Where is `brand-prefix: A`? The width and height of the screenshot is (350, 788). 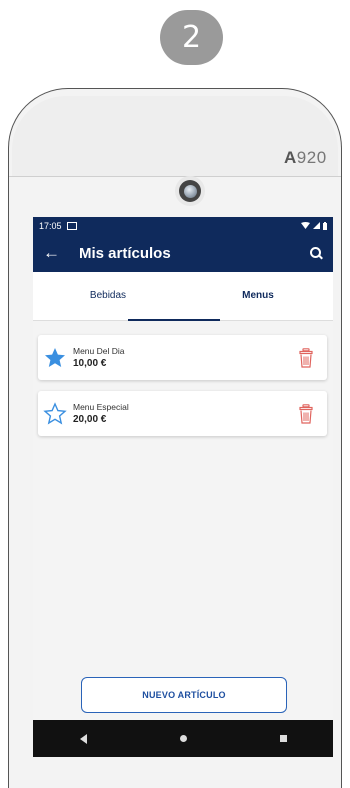
brand-prefix: A is located at coordinates (290, 157).